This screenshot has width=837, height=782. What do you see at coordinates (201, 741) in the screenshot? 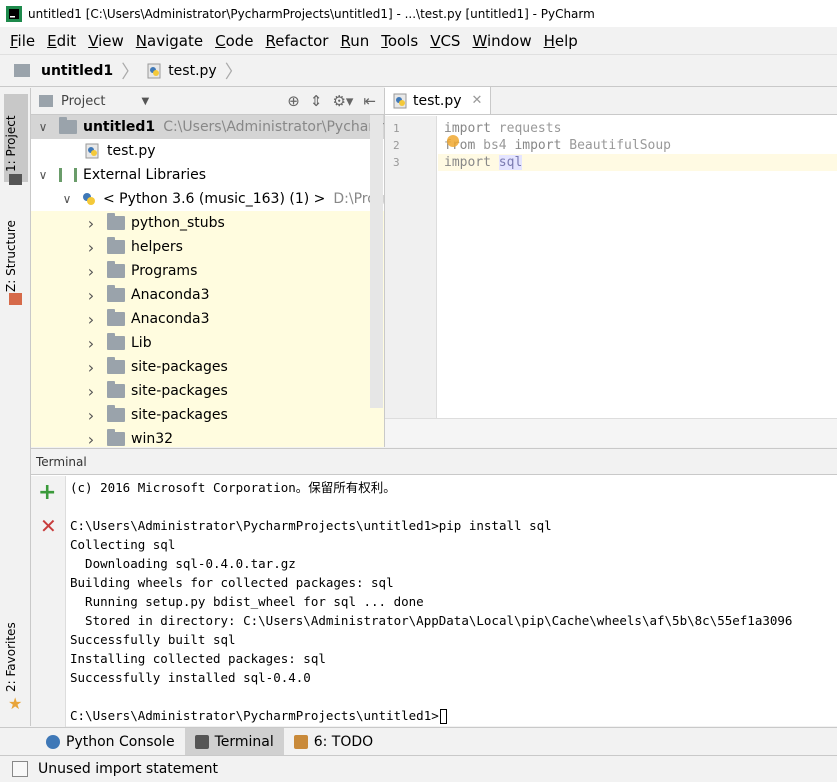
I see `terminal-icon` at bounding box center [201, 741].